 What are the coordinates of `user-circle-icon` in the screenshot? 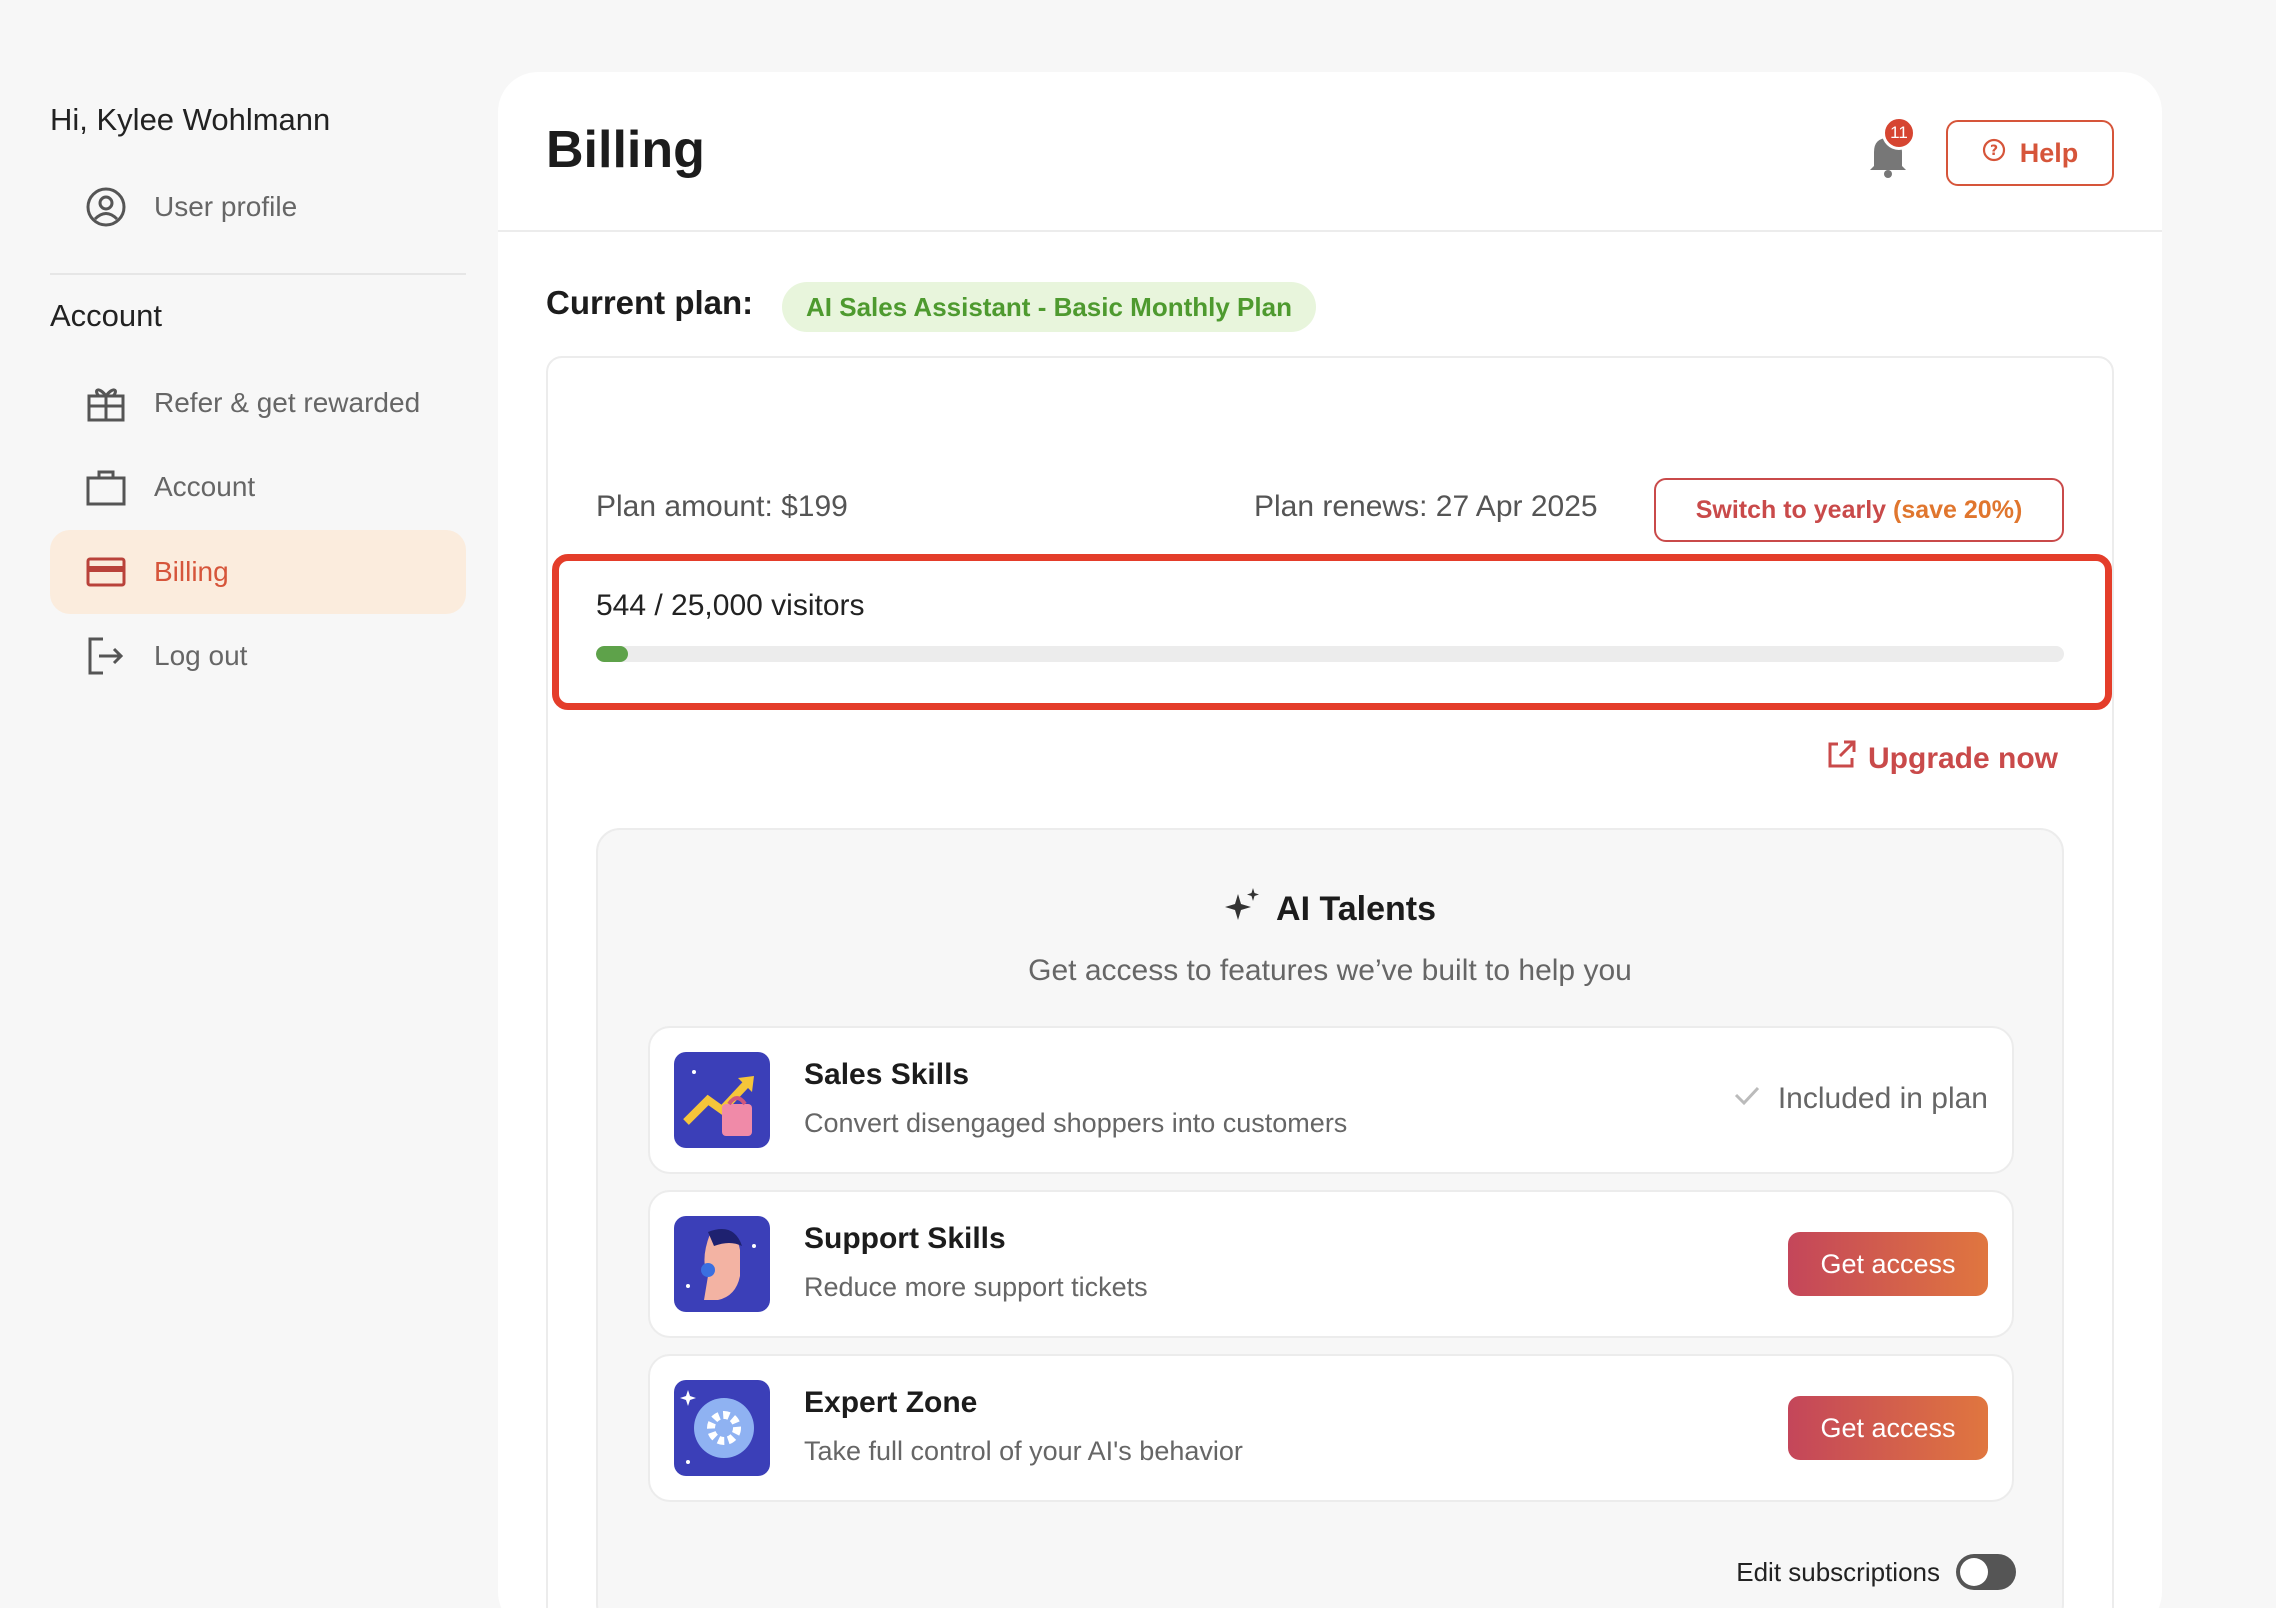 It's located at (106, 207).